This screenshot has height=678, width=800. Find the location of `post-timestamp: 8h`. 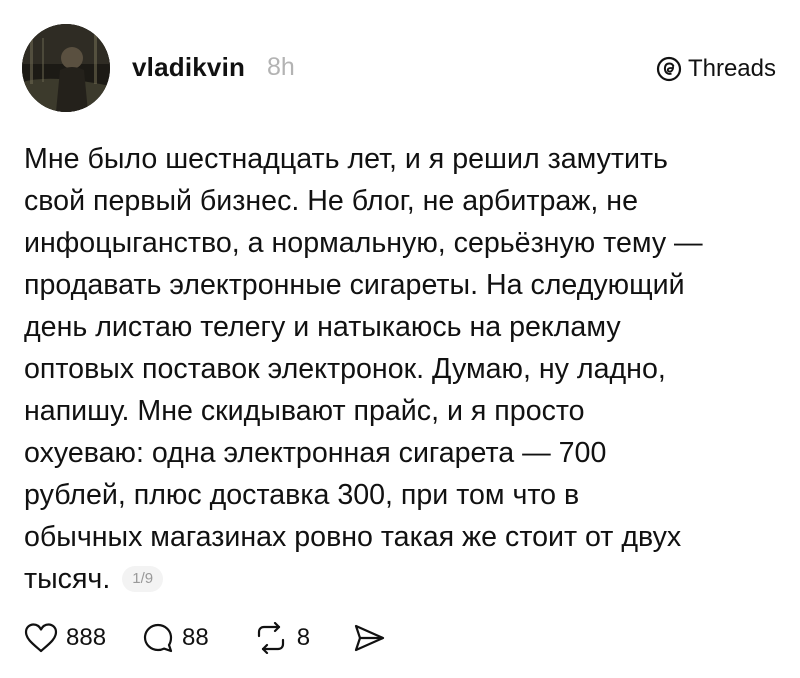

post-timestamp: 8h is located at coordinates (281, 67).